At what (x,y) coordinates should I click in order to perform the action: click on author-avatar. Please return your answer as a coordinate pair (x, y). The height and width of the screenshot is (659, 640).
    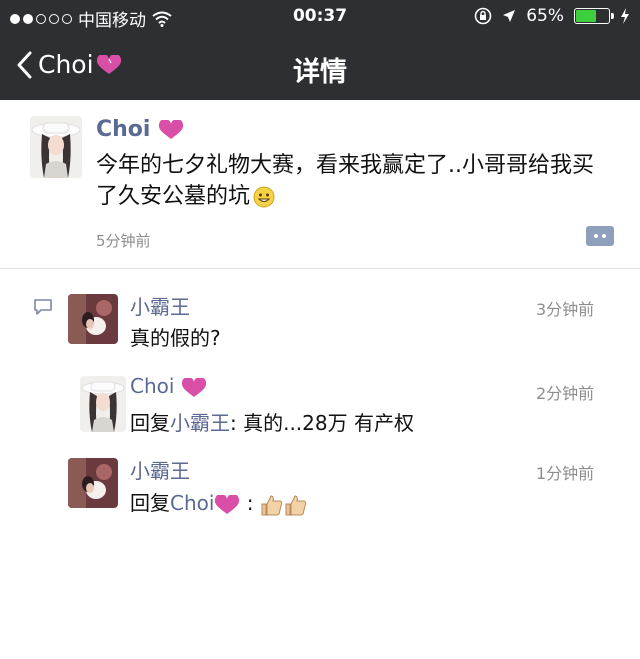
    Looking at the image, I should click on (56, 147).